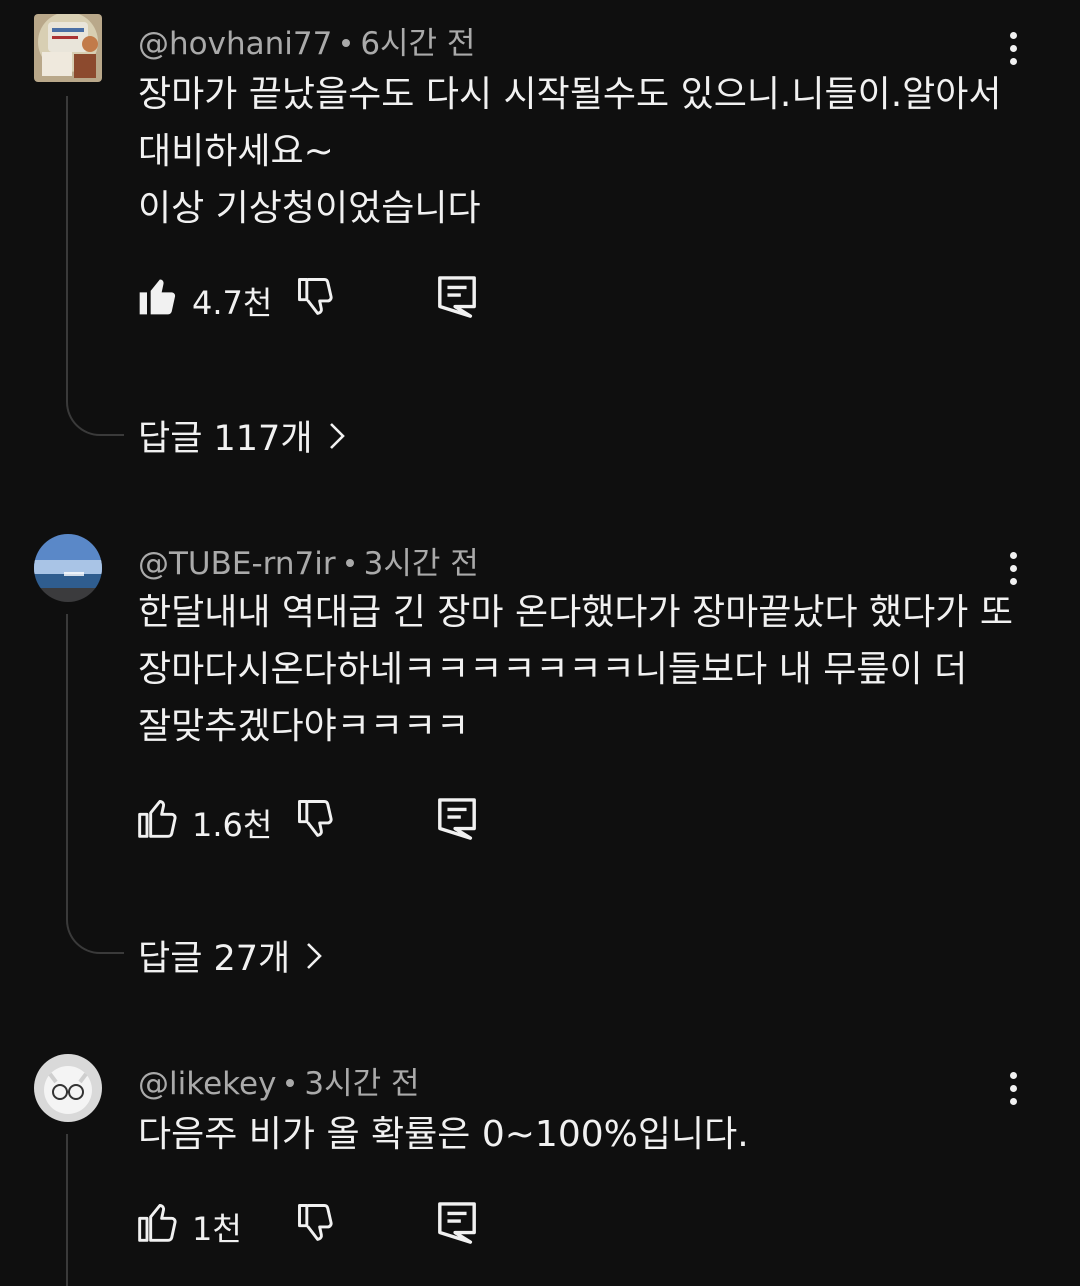  What do you see at coordinates (214, 959) in the screenshot?
I see `replies-label: 답글 27개` at bounding box center [214, 959].